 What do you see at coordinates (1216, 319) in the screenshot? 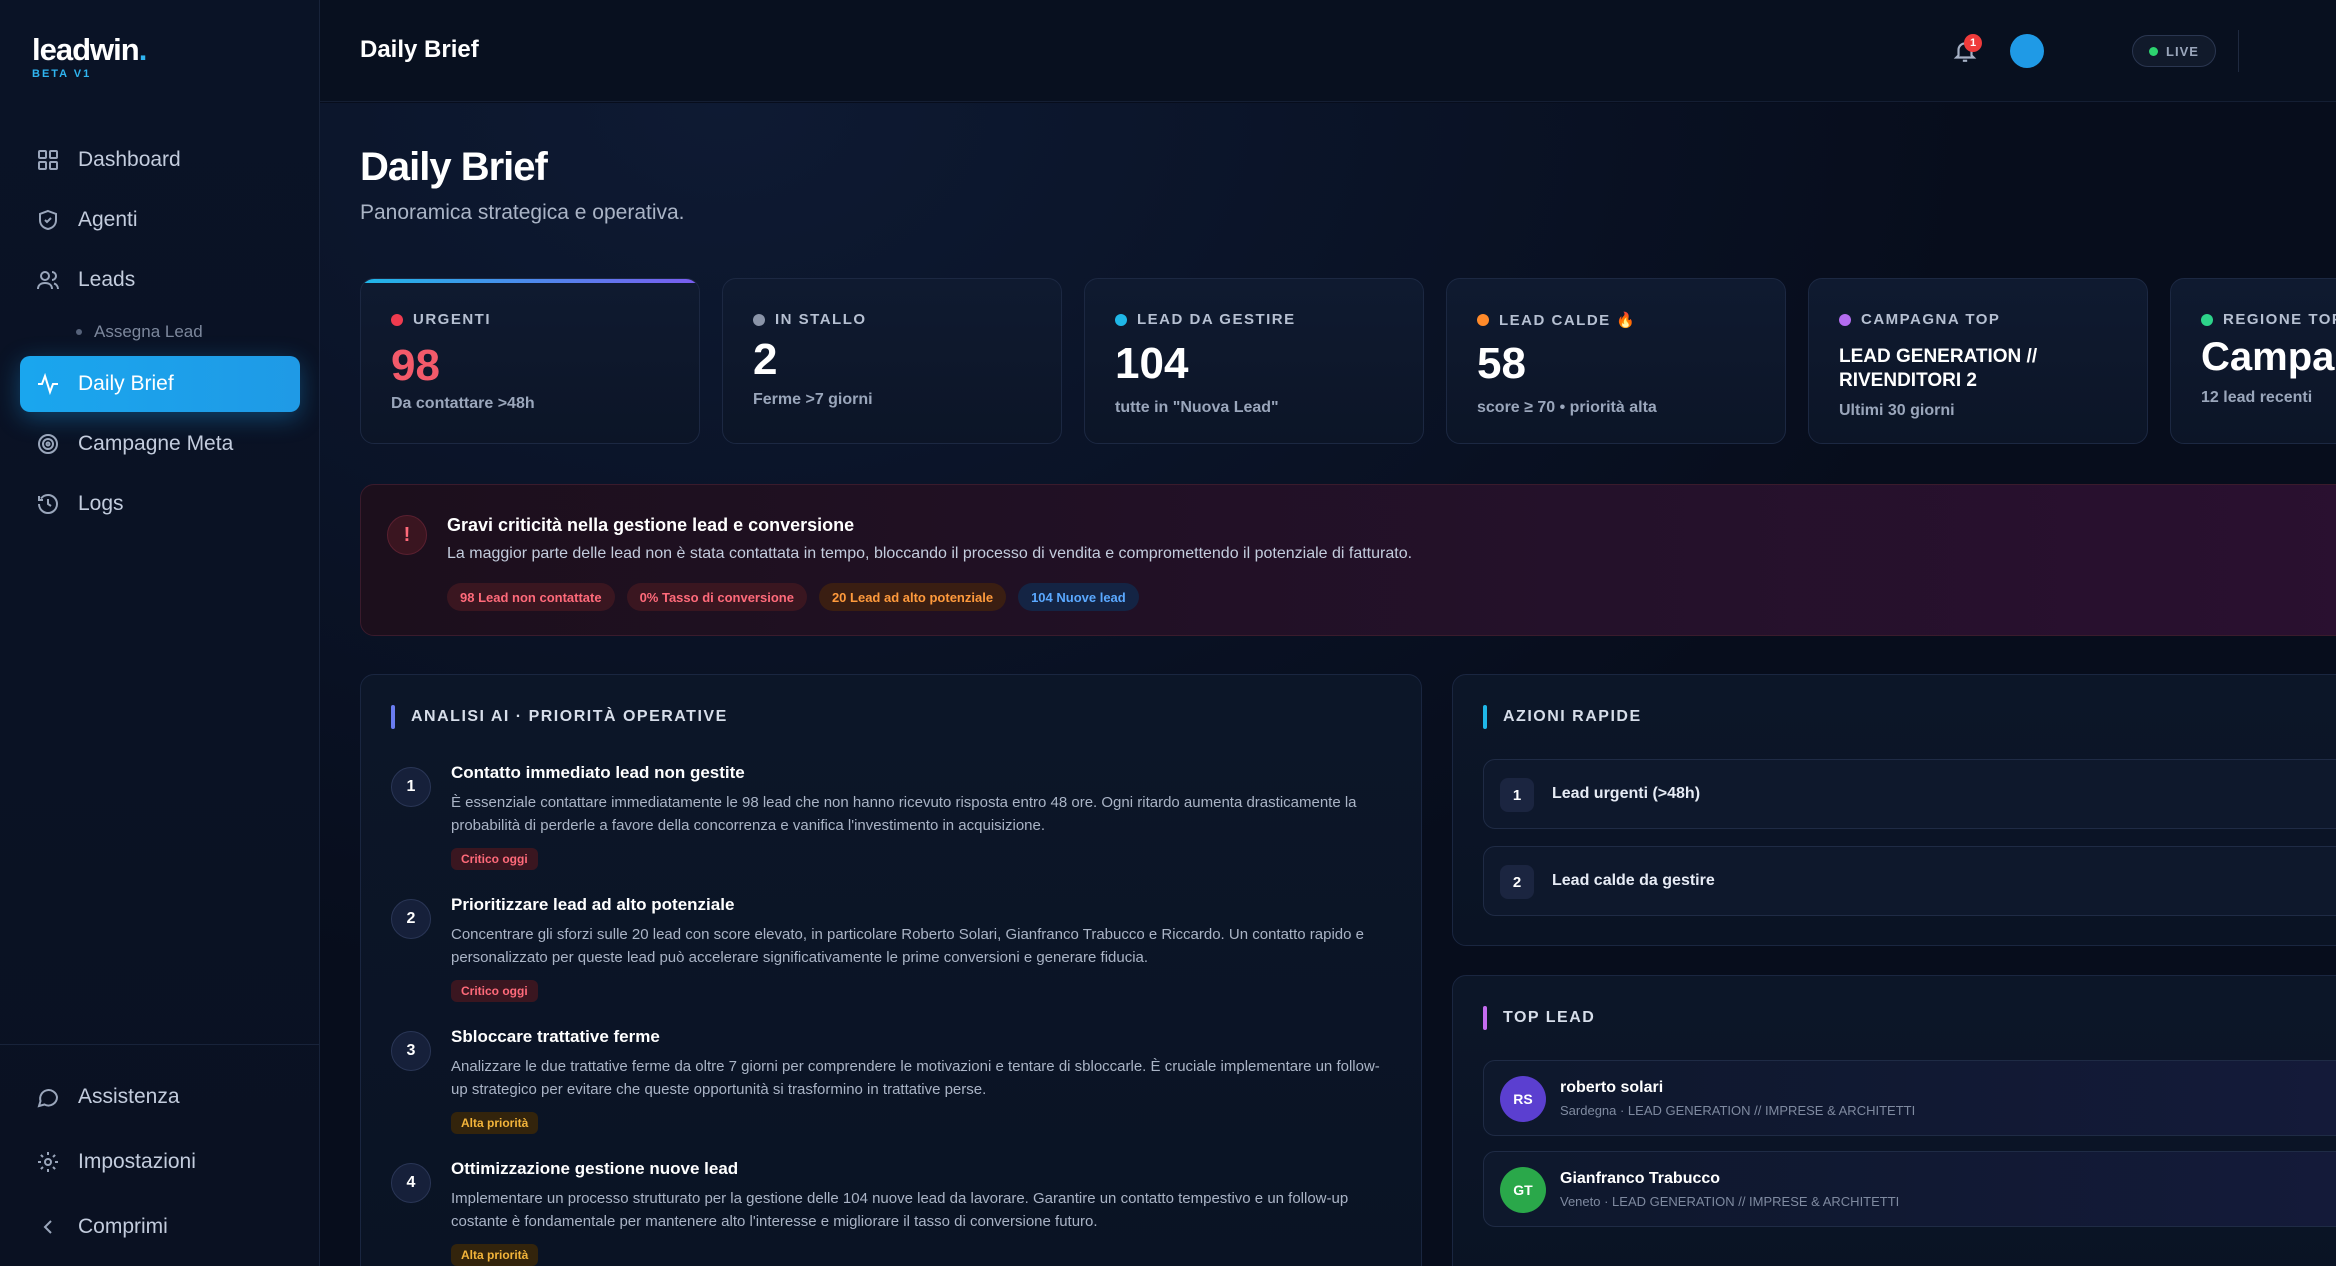
I see `stat-label-text: LEAD DA GESTIRE` at bounding box center [1216, 319].